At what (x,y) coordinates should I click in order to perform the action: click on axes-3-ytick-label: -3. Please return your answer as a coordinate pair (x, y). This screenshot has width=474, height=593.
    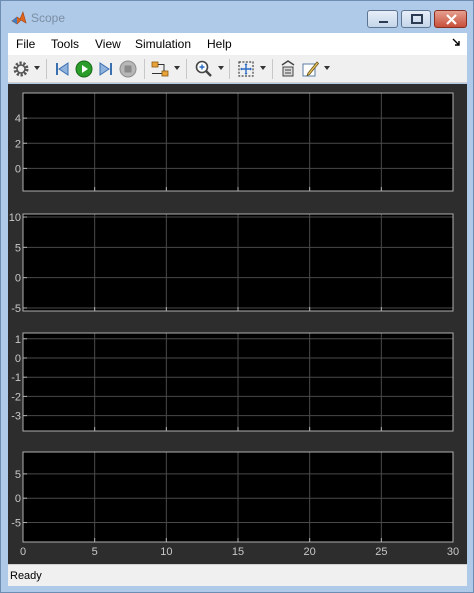
    Looking at the image, I should click on (16, 417).